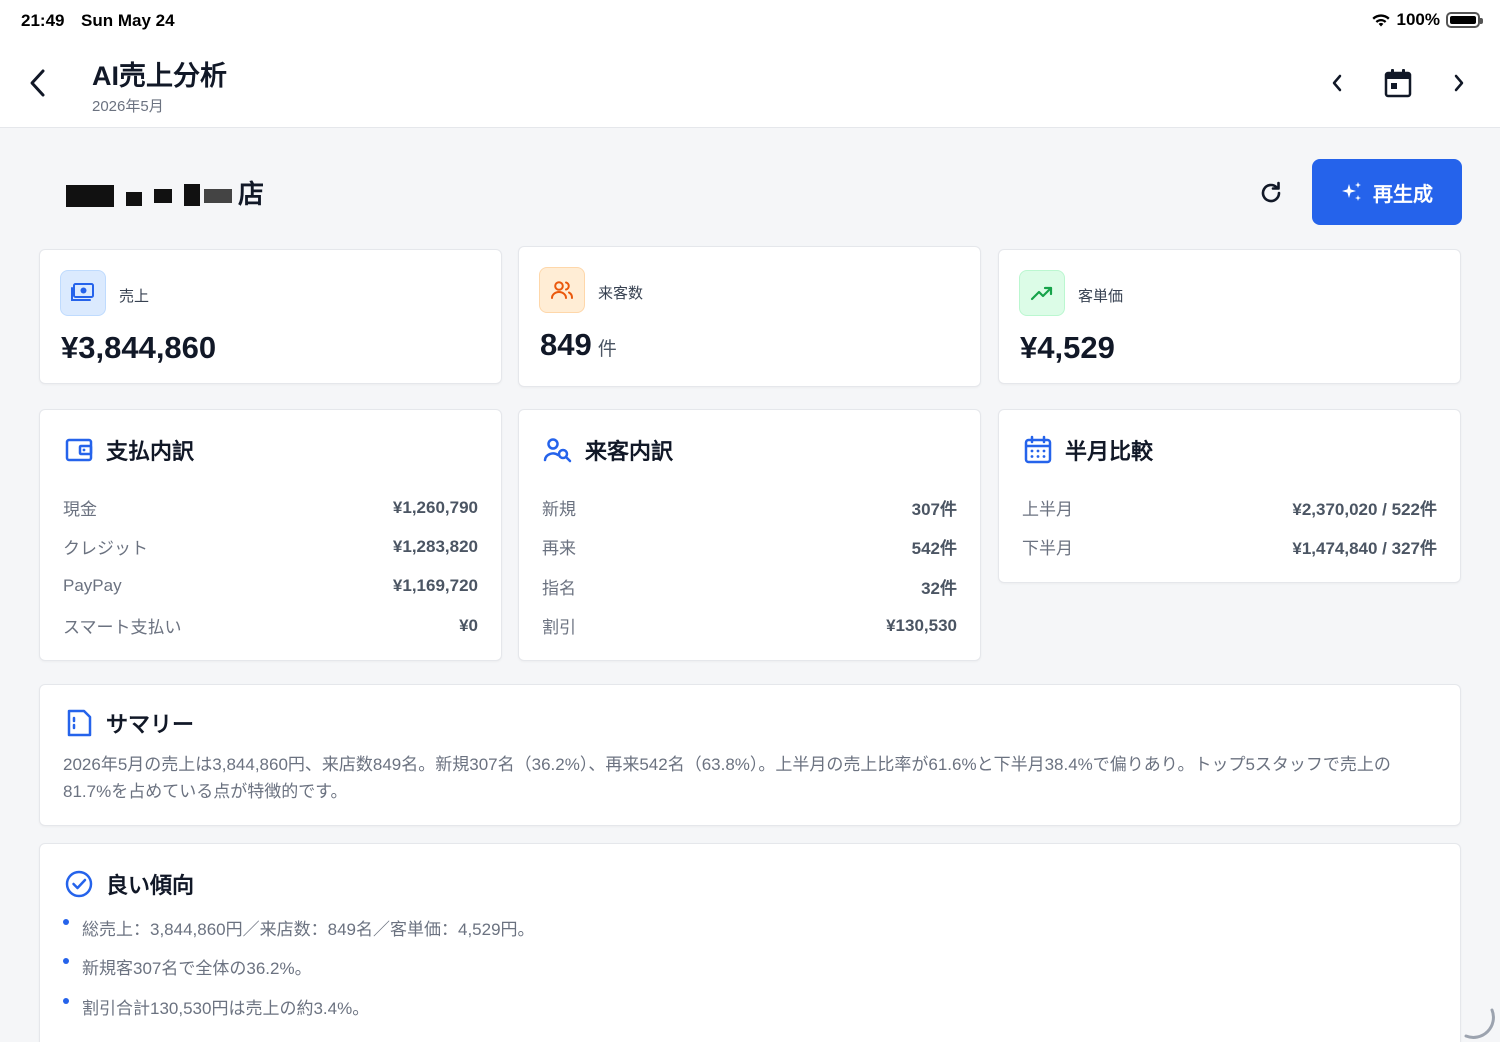 This screenshot has width=1500, height=1042. What do you see at coordinates (934, 510) in the screenshot?
I see `row-value: 307件` at bounding box center [934, 510].